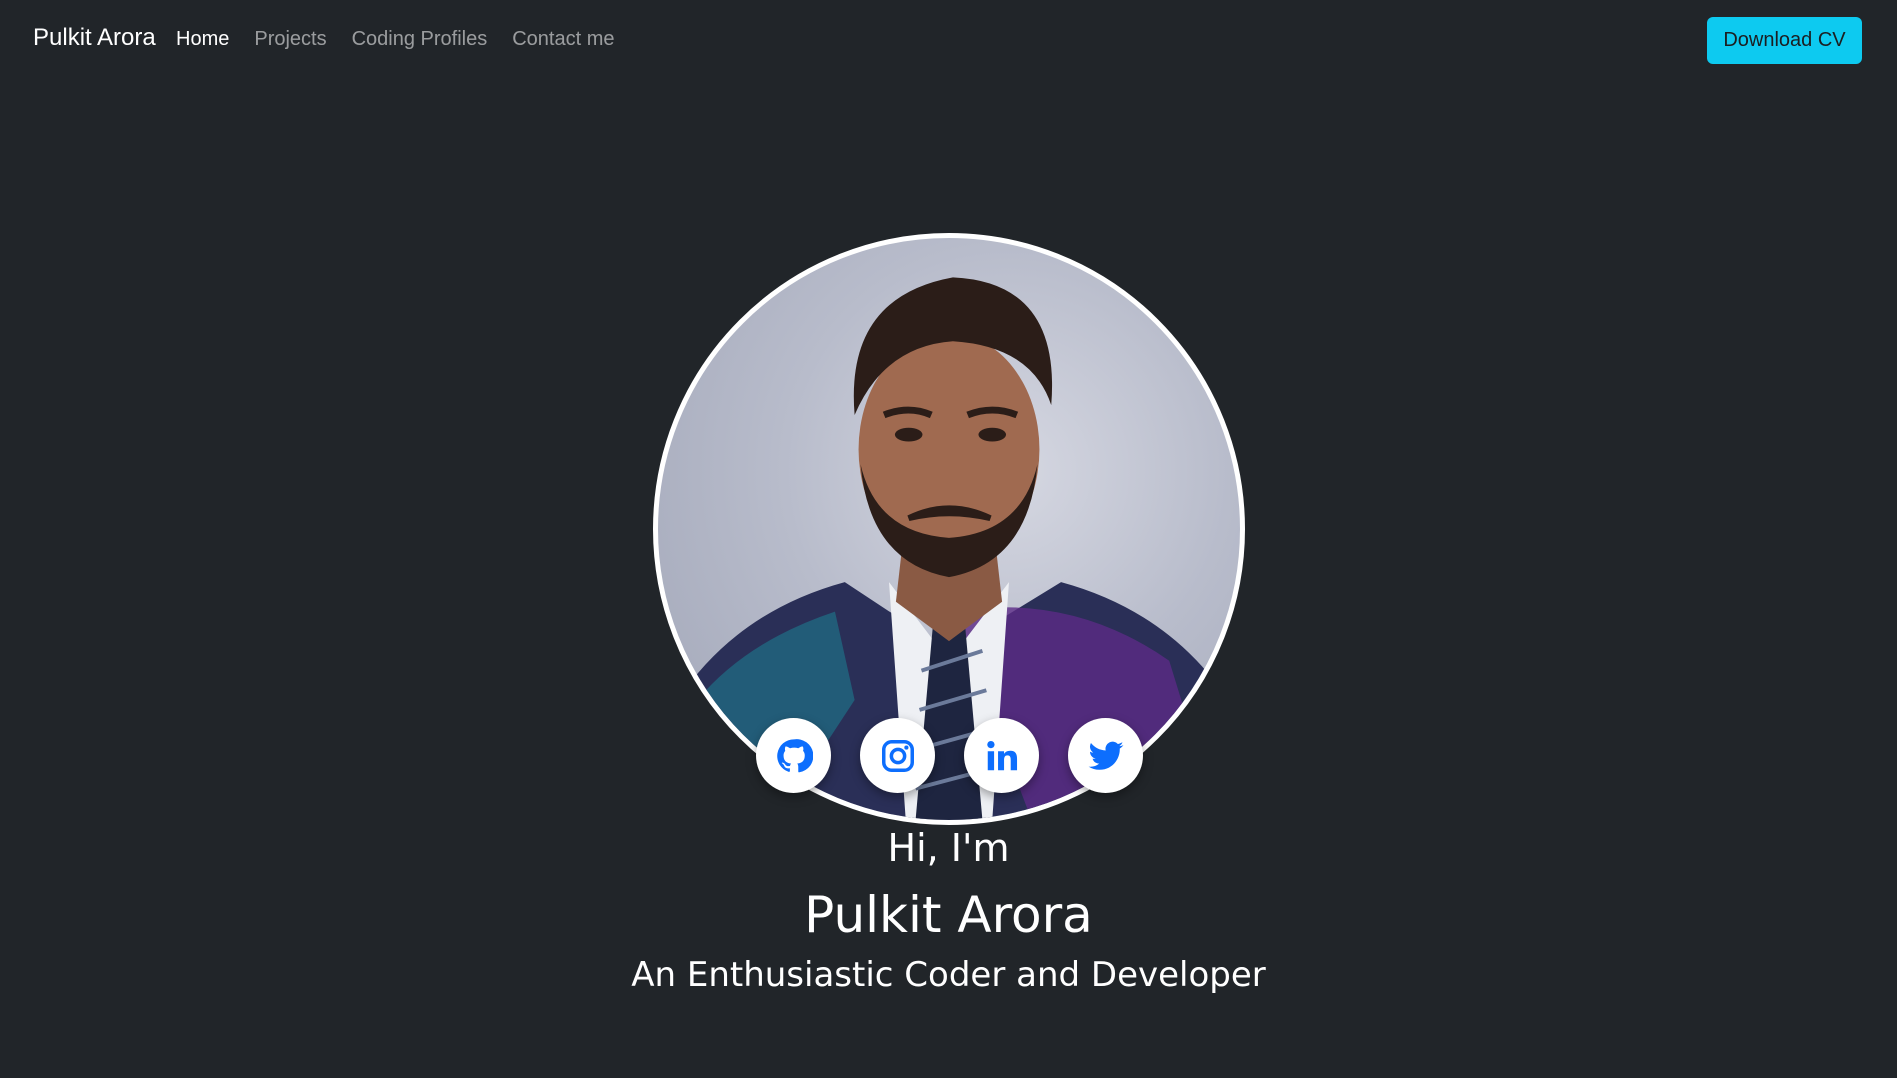 The height and width of the screenshot is (1078, 1897). Describe the element at coordinates (949, 755) in the screenshot. I see `social-links` at that location.